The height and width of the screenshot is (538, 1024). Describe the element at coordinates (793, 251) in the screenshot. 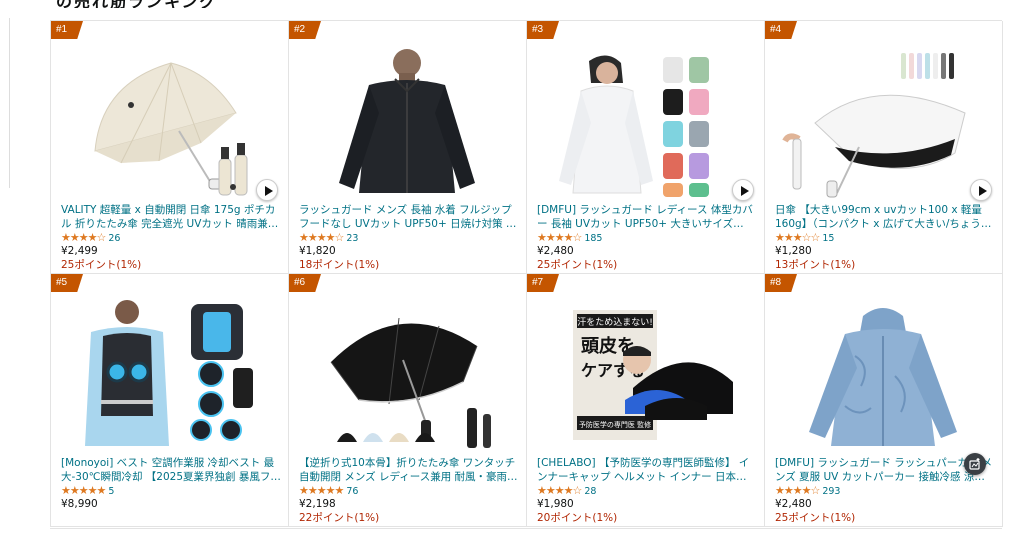

I see `price: ¥1,280` at that location.